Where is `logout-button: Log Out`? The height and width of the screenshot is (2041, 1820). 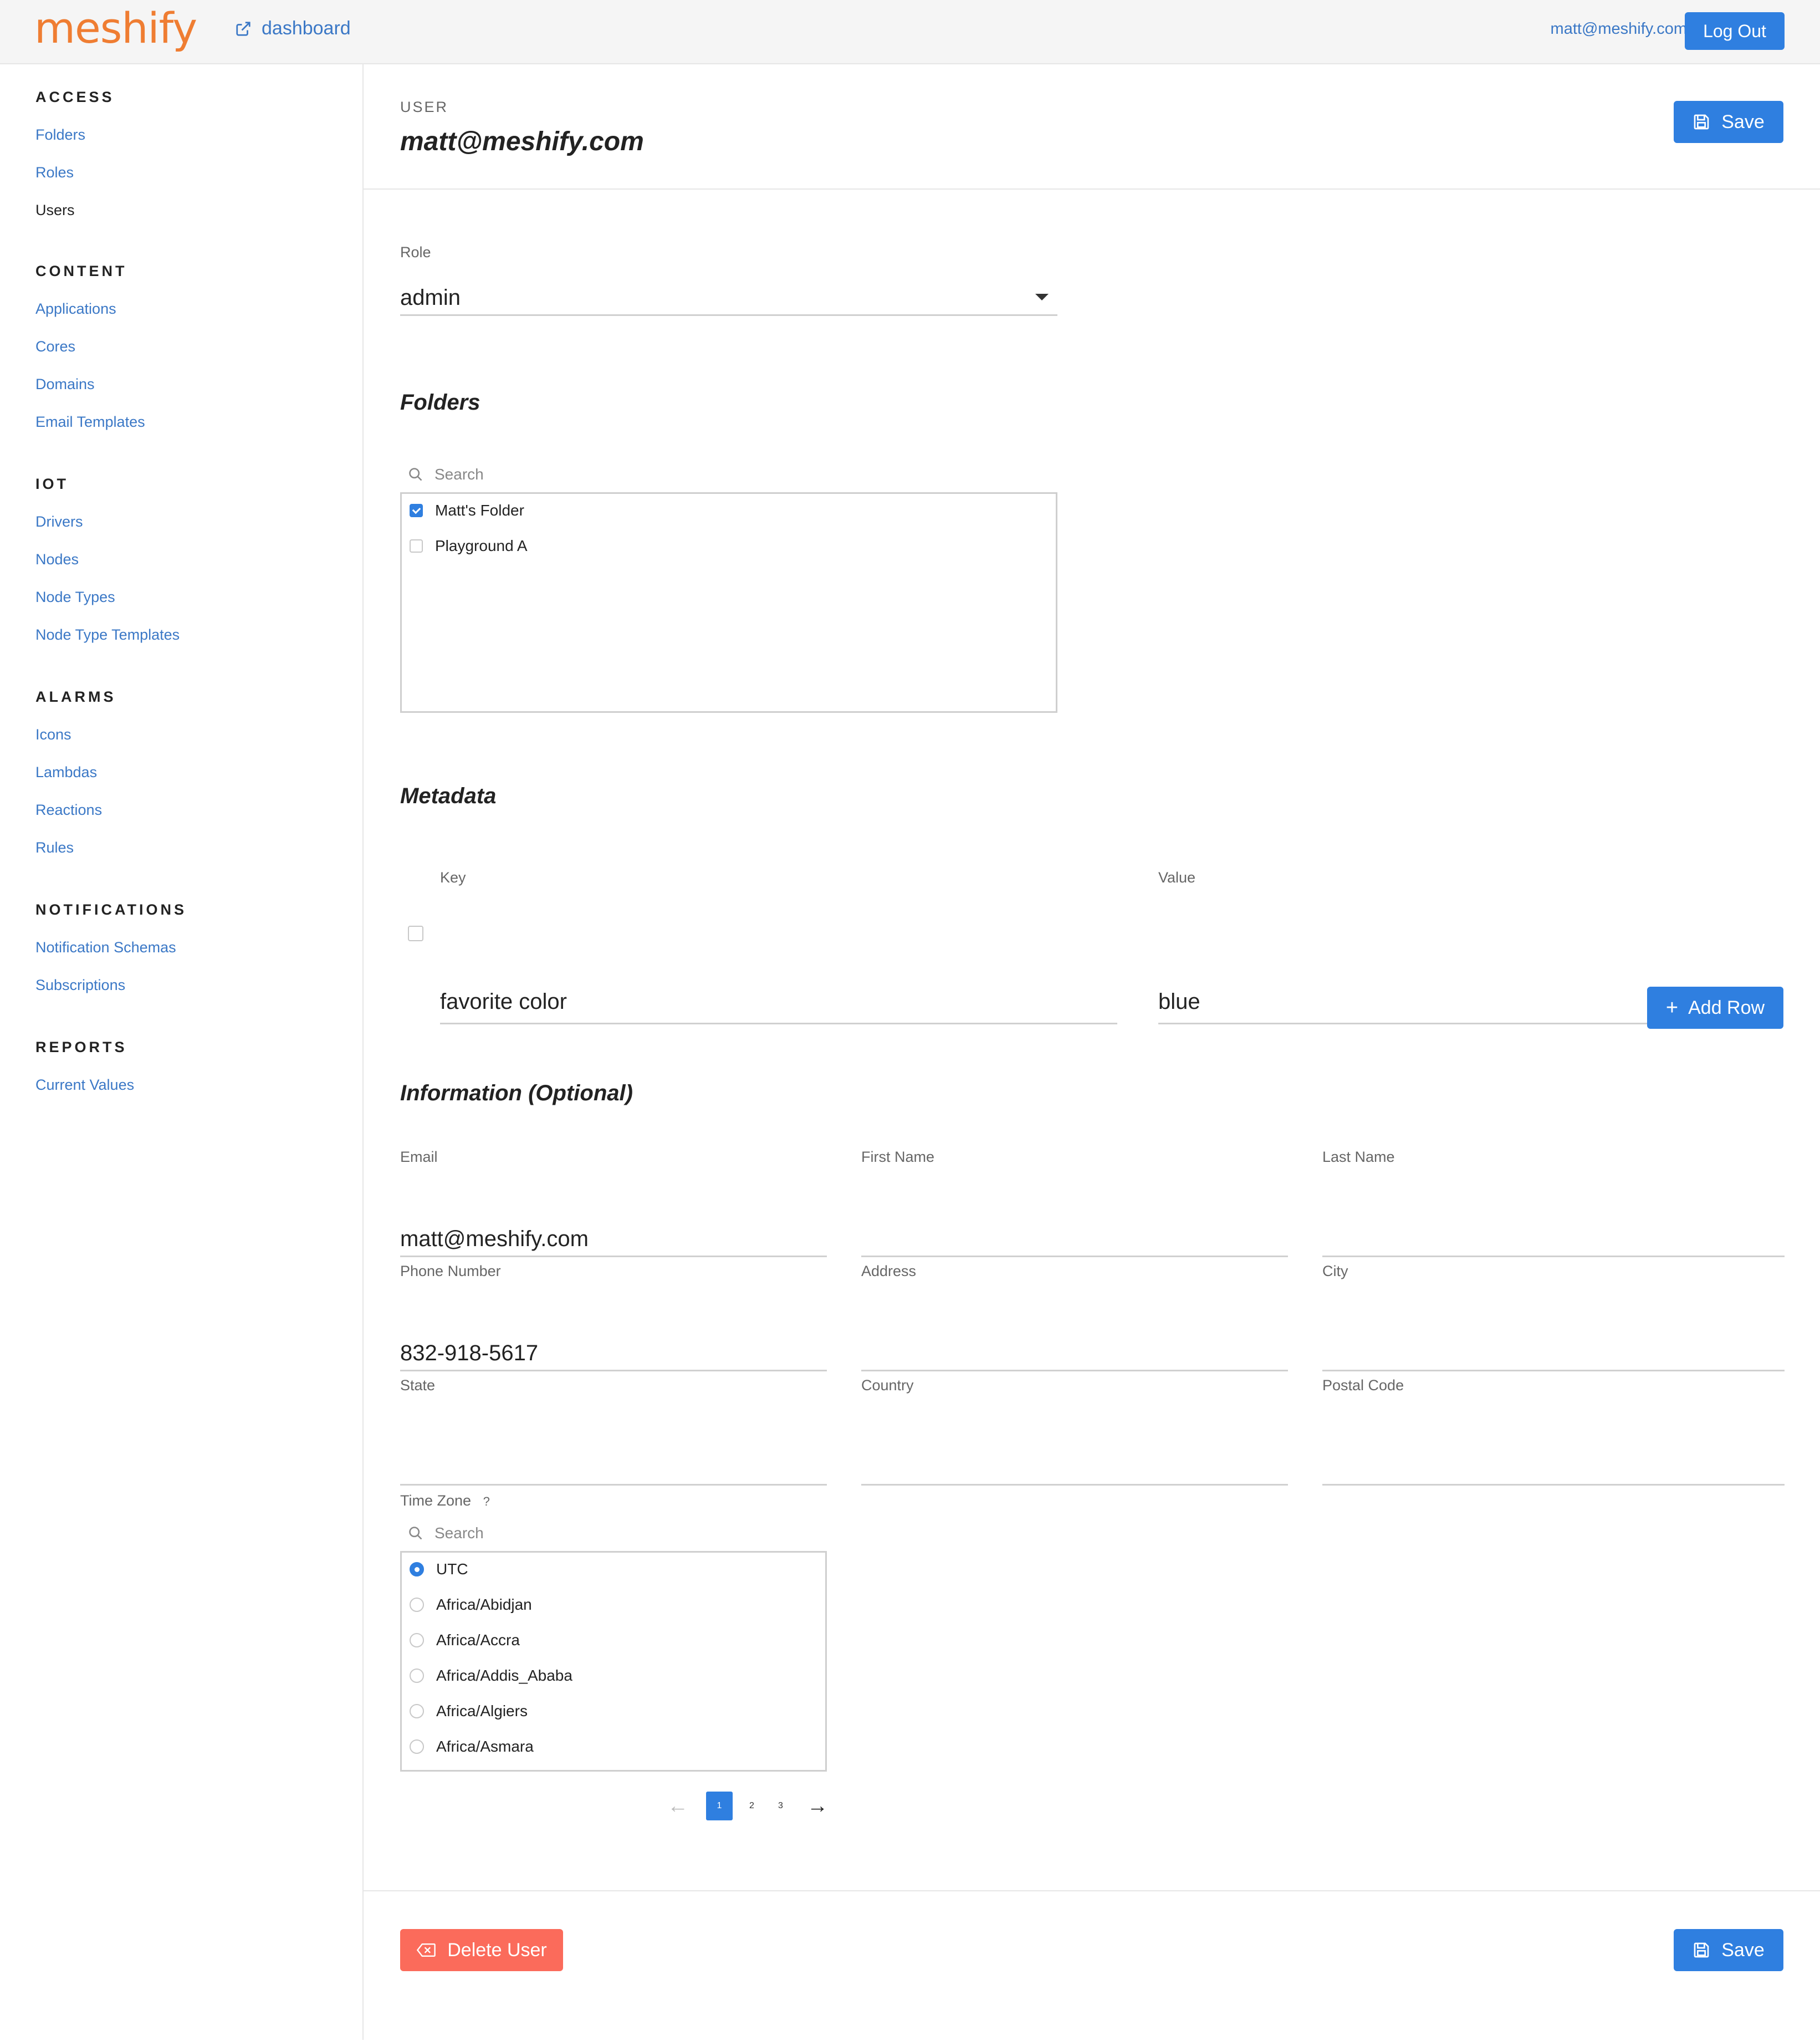 logout-button: Log Out is located at coordinates (1735, 31).